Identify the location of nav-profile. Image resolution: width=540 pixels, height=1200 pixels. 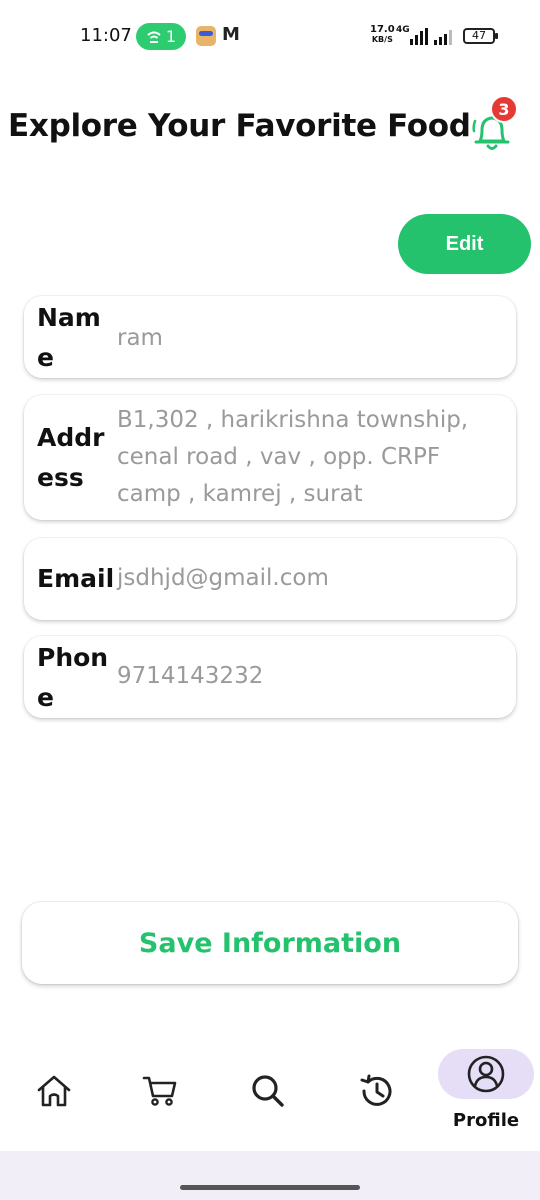
(486, 1074).